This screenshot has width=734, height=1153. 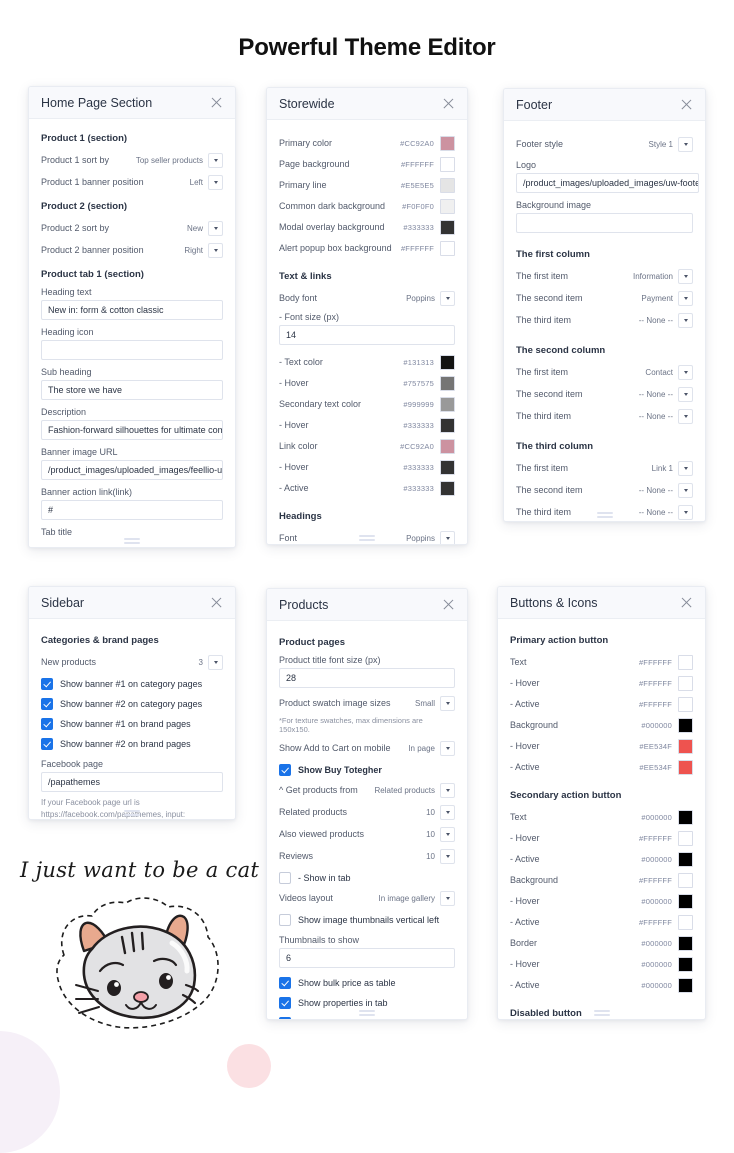 What do you see at coordinates (601, 767) in the screenshot?
I see `color-row-primary-background-active: - Active #EE534F` at bounding box center [601, 767].